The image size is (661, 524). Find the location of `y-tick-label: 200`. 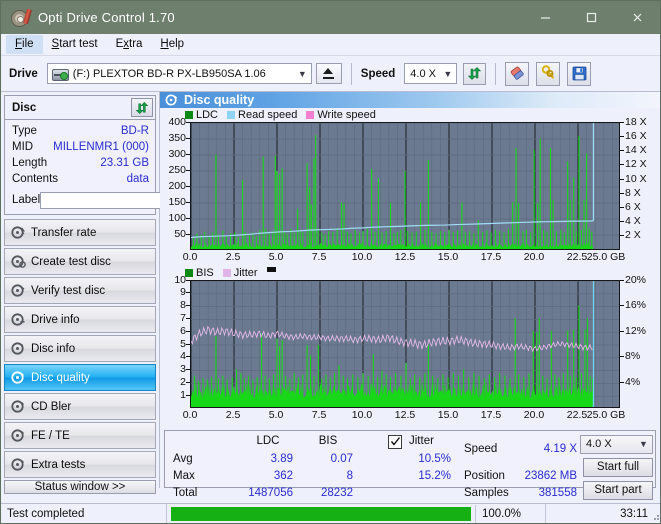

y-tick-label: 200 is located at coordinates (177, 185).